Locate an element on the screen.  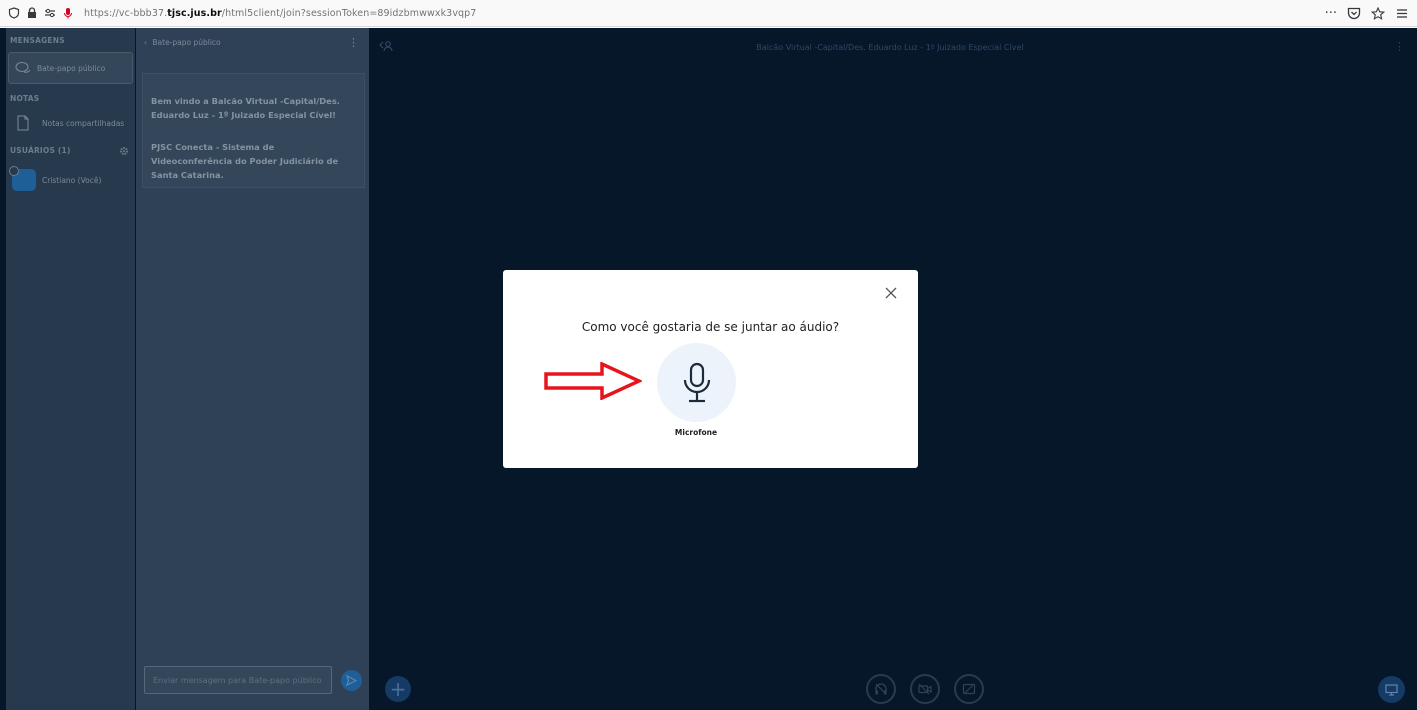
shared-notes-label: Notas compartilhadas is located at coordinates (83, 123).